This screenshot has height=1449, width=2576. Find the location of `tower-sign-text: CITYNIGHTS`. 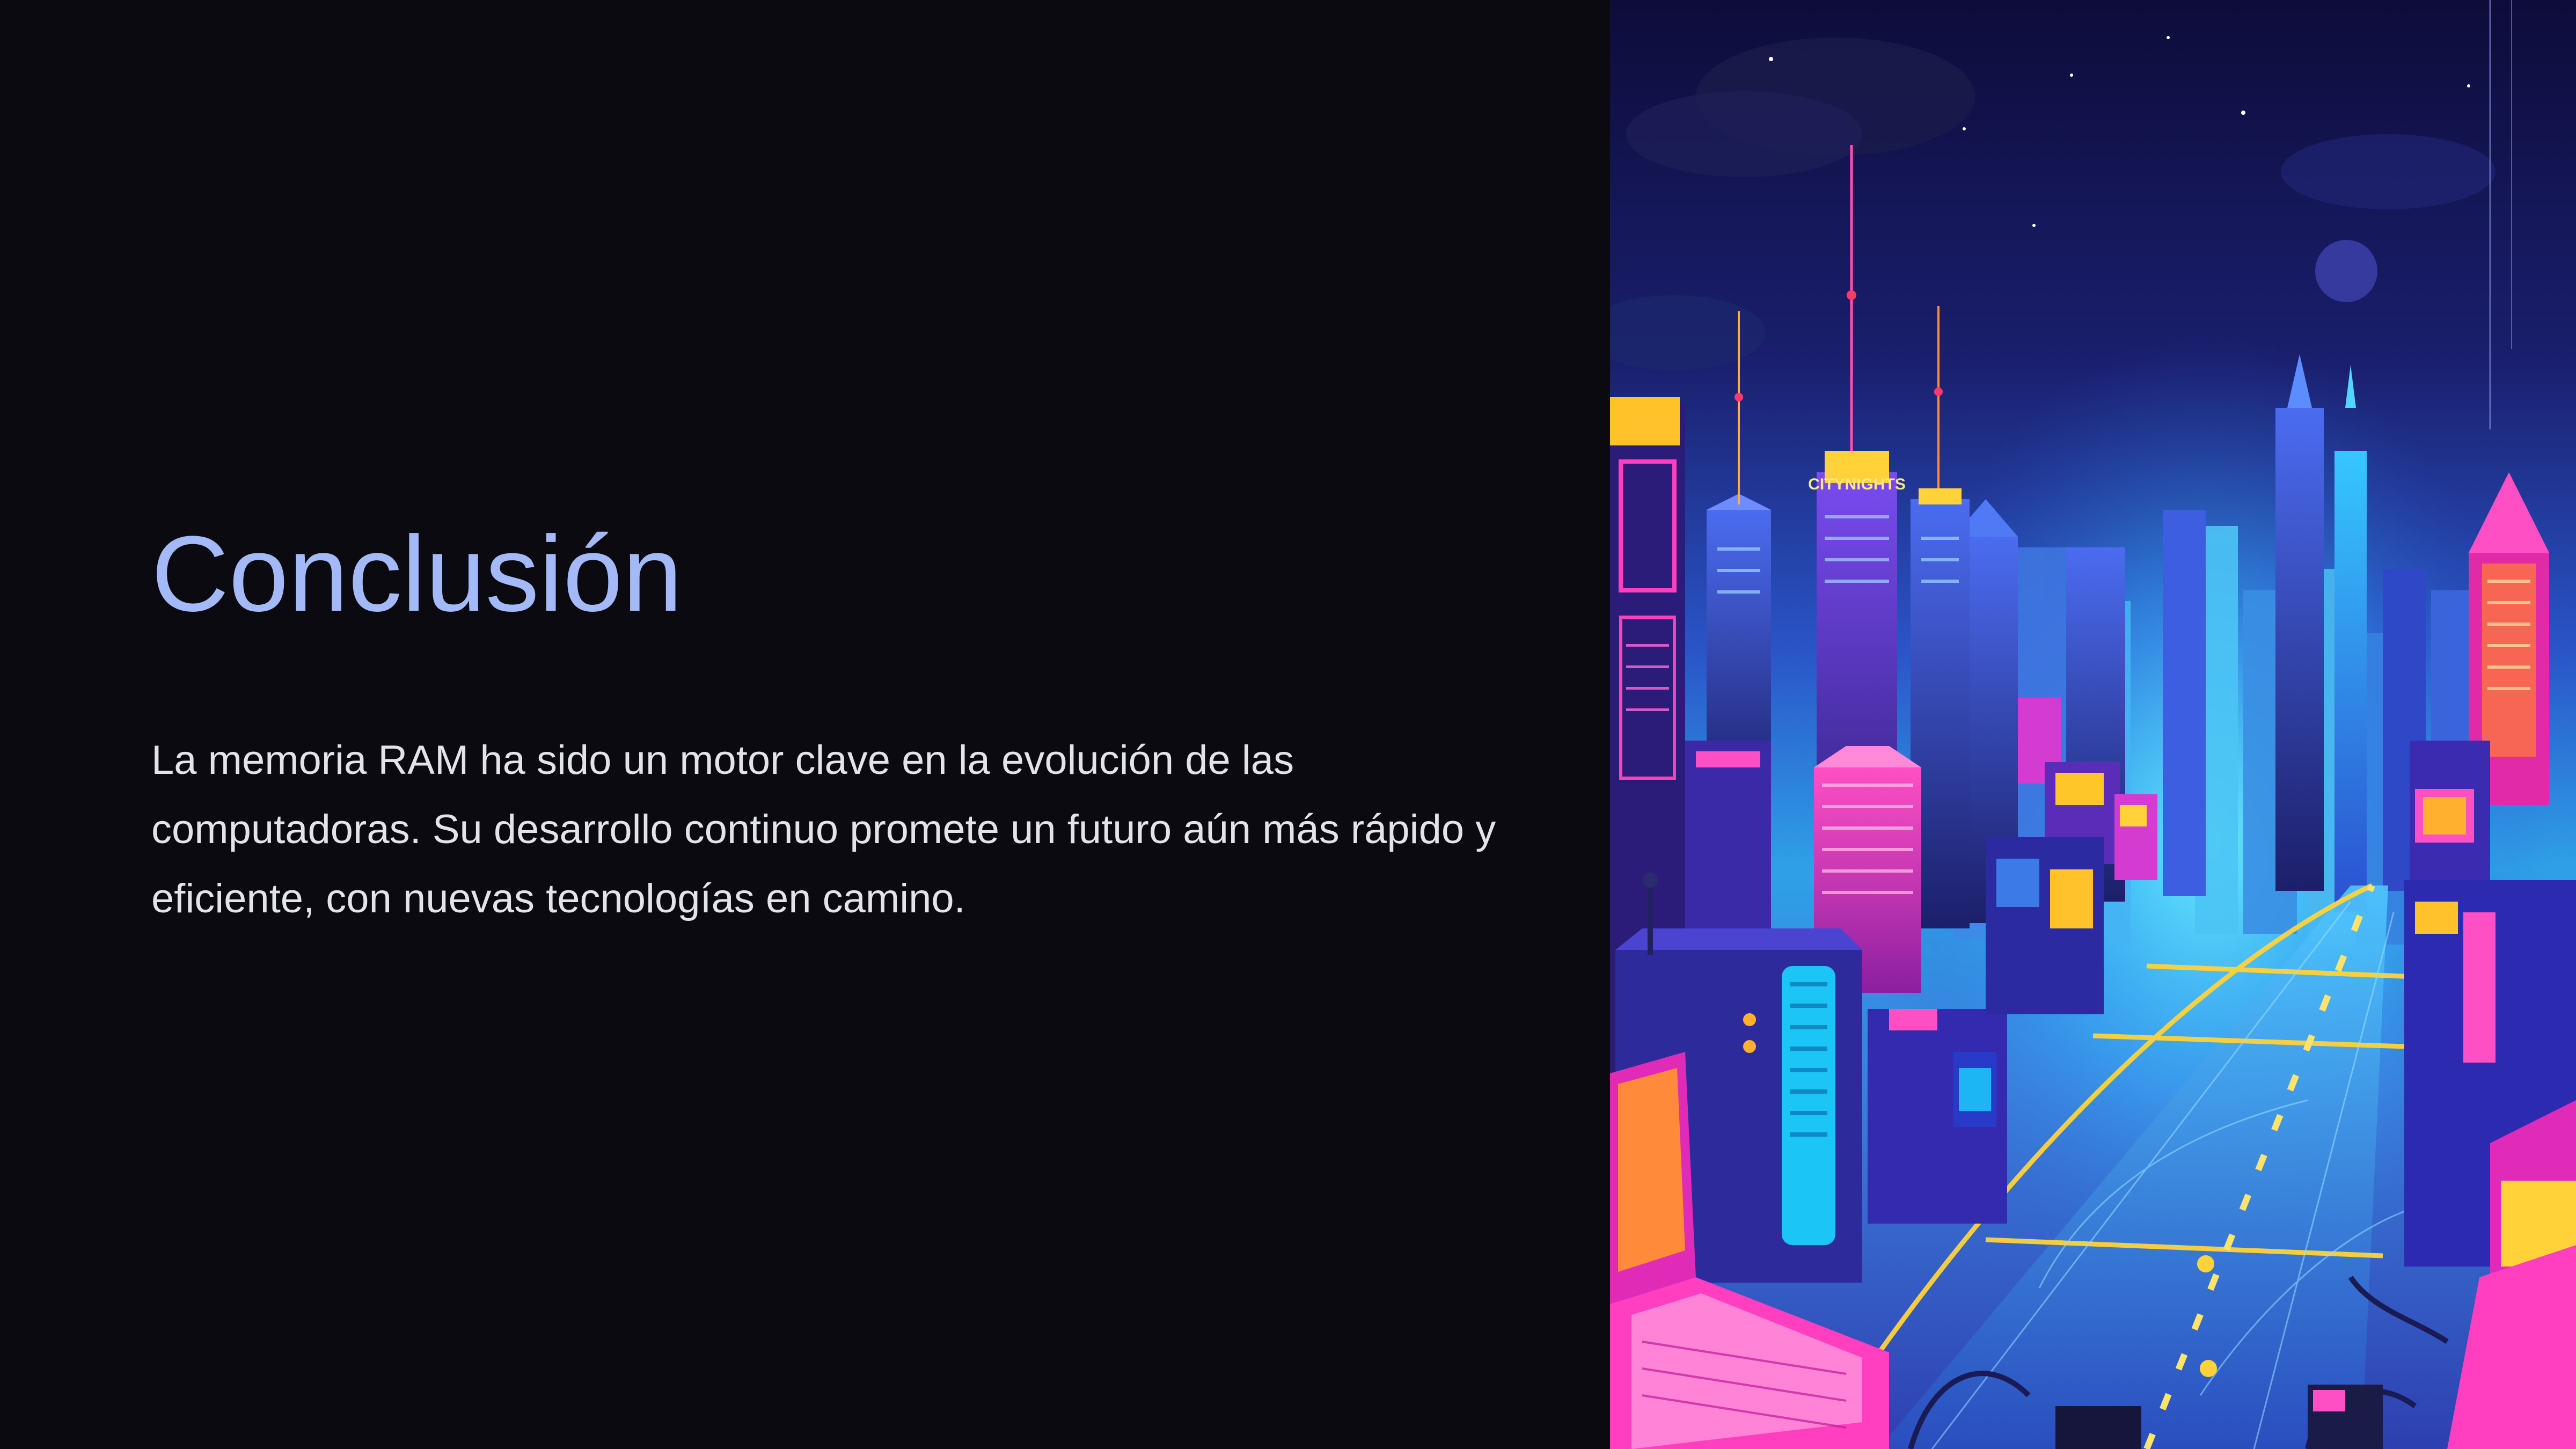

tower-sign-text: CITYNIGHTS is located at coordinates (1857, 484).